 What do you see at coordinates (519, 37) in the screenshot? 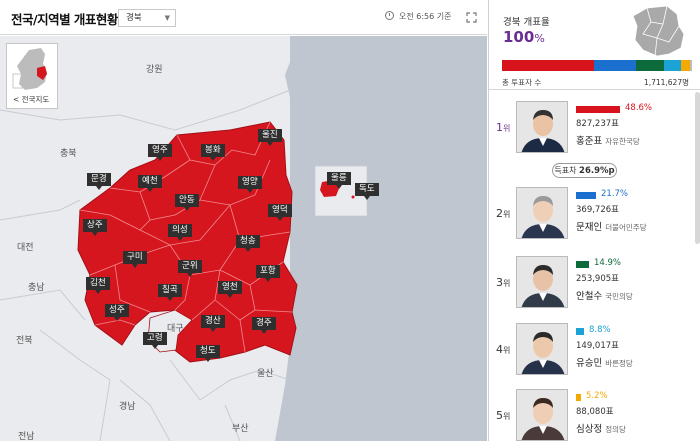
I see `count-rate-number: 100` at bounding box center [519, 37].